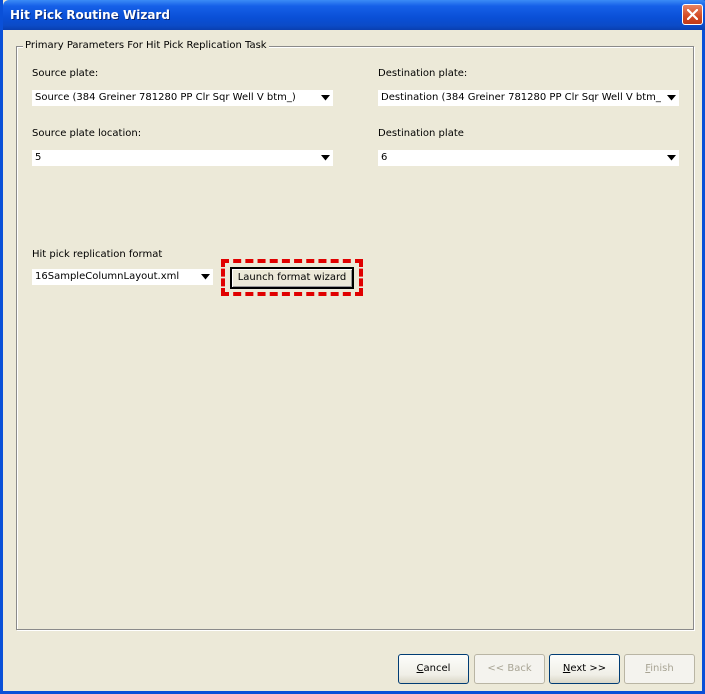 This screenshot has height=694, width=705. What do you see at coordinates (90, 15) in the screenshot?
I see `window-title: Hit Pick Routine Wizard` at bounding box center [90, 15].